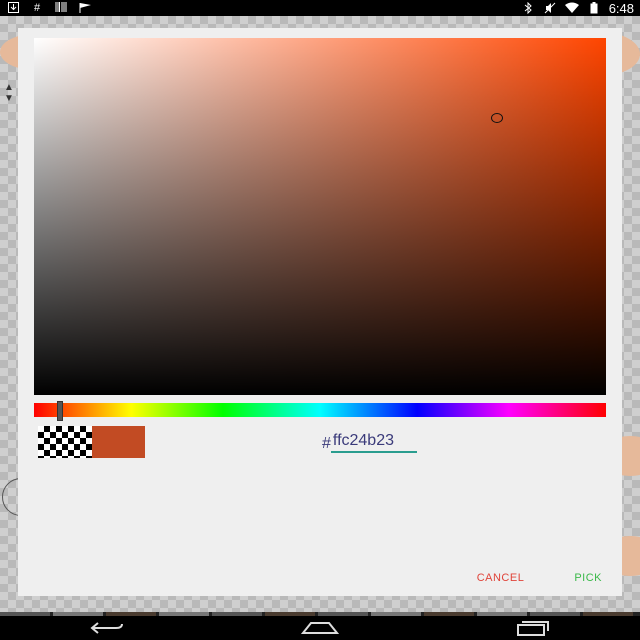 The width and height of the screenshot is (640, 640). Describe the element at coordinates (65, 442) in the screenshot. I see `transparency-preview` at that location.